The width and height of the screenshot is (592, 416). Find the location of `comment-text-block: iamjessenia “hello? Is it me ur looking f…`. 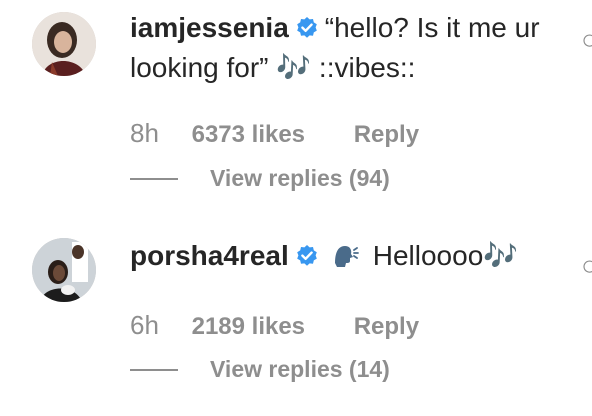

comment-text-block: iamjessenia “hello? Is it me ur looking f… is located at coordinates (355, 48).